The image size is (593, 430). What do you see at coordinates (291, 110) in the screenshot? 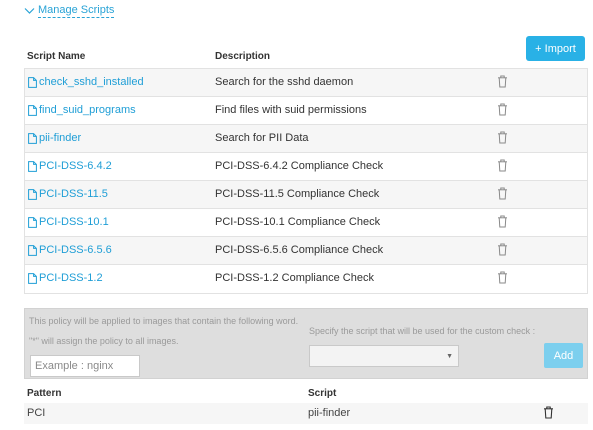
I see `script-description: Find files with suid permissions` at bounding box center [291, 110].